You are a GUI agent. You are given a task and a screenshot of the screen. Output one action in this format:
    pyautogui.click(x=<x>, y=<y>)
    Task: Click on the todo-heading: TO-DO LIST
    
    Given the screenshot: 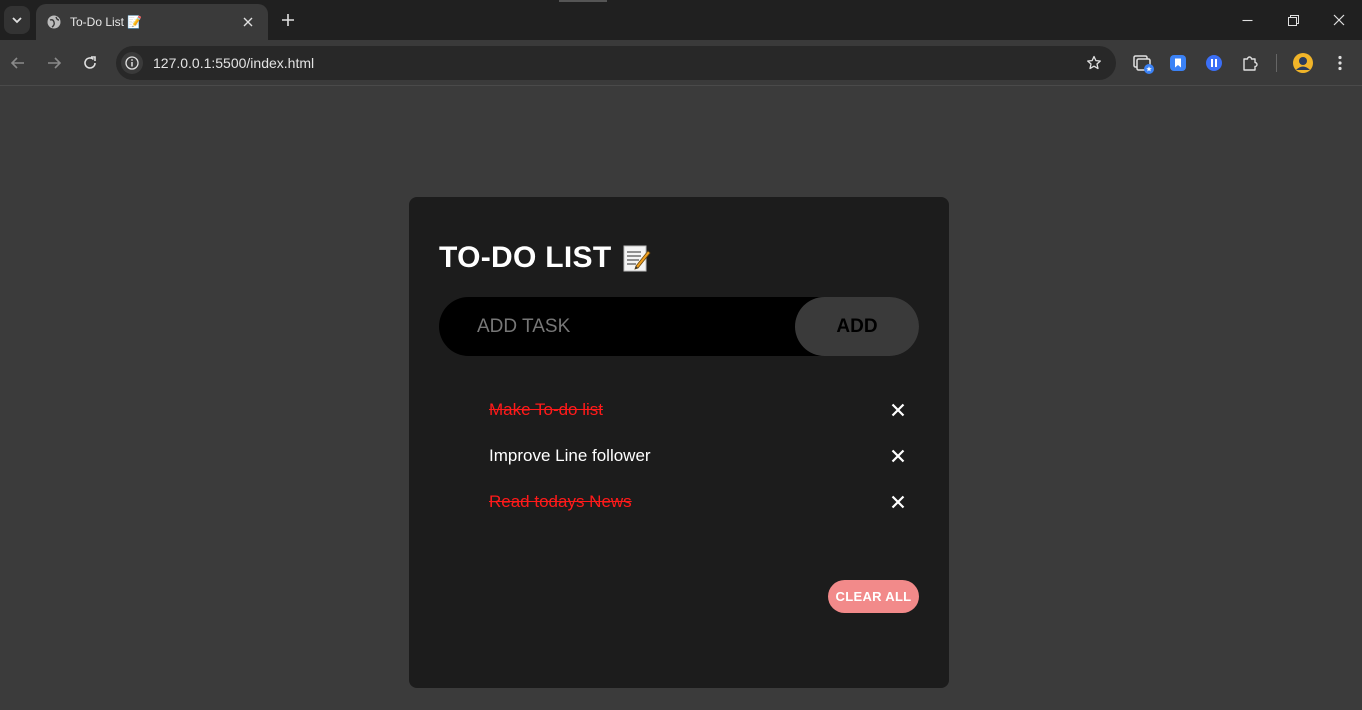 What is the action you would take?
    pyautogui.click(x=545, y=258)
    